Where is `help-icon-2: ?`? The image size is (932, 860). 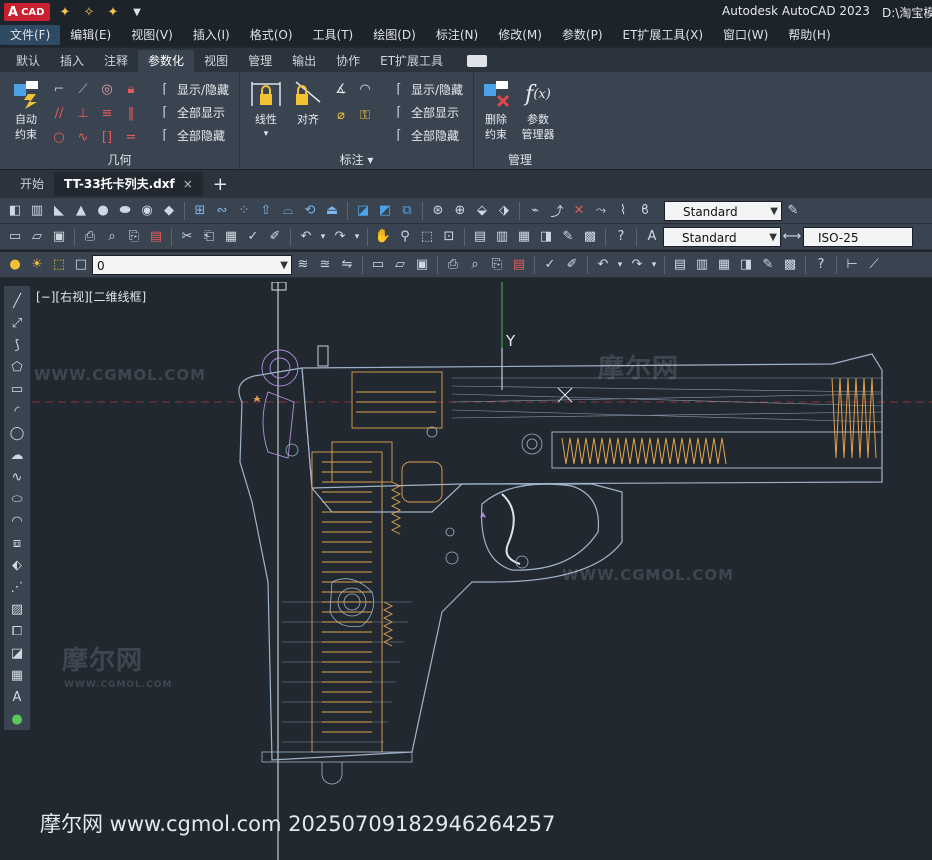 help-icon-2: ? is located at coordinates (821, 265).